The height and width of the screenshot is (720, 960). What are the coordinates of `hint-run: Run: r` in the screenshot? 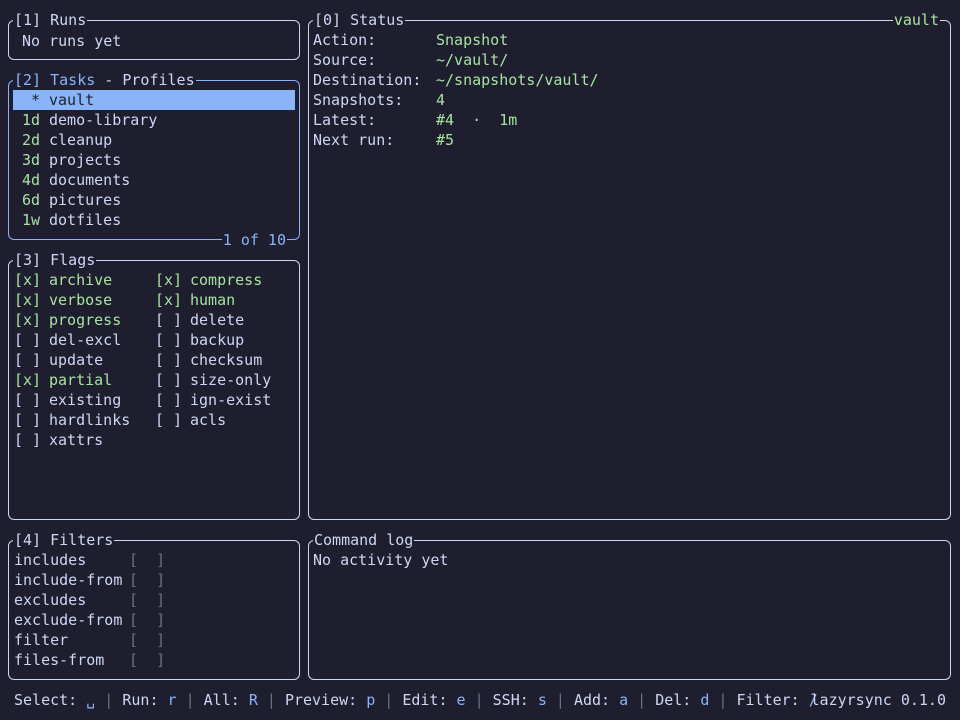 It's located at (149, 700).